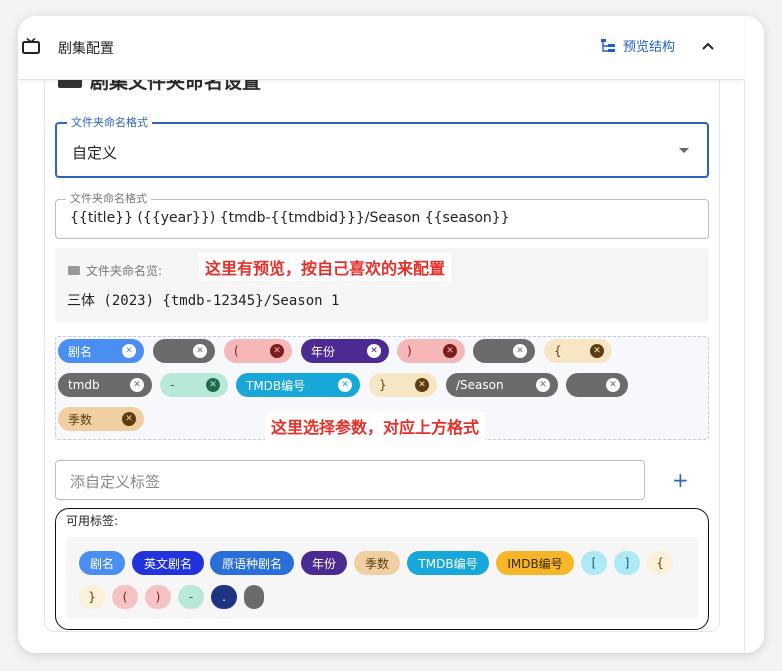 The height and width of the screenshot is (671, 782). What do you see at coordinates (578, 351) in the screenshot?
I see `param-chip: {✕` at bounding box center [578, 351].